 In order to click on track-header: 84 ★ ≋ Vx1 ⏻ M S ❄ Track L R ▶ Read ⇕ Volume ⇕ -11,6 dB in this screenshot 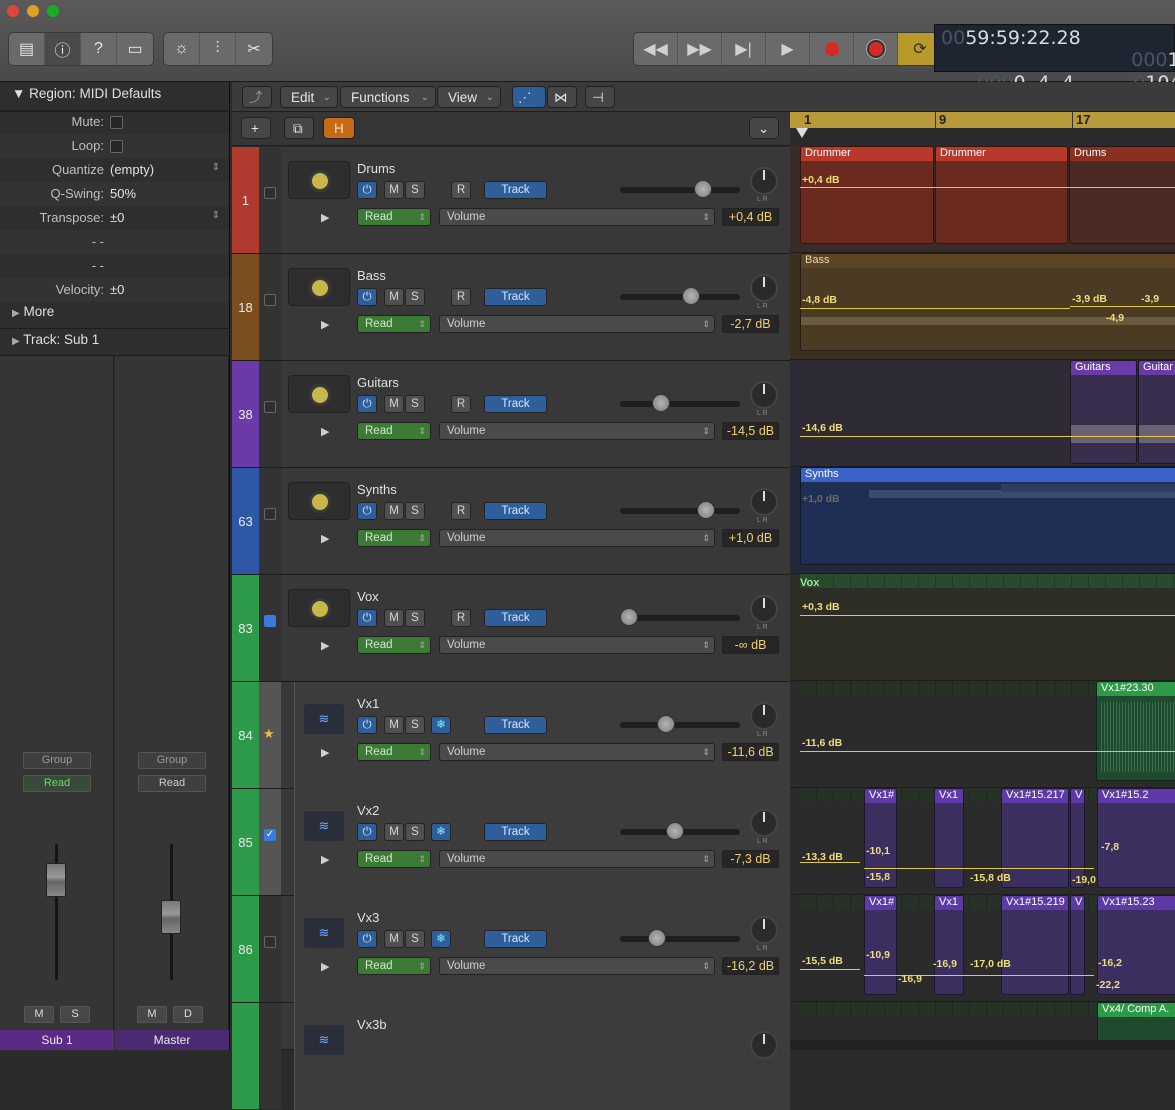, I will do `click(511, 735)`.